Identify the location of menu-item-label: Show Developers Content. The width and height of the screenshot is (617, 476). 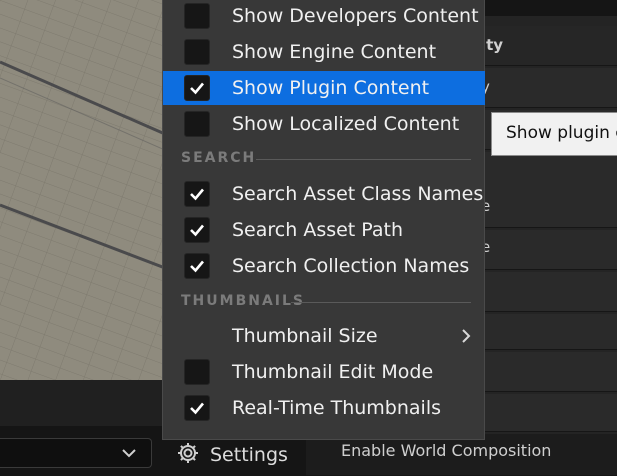
(355, 16).